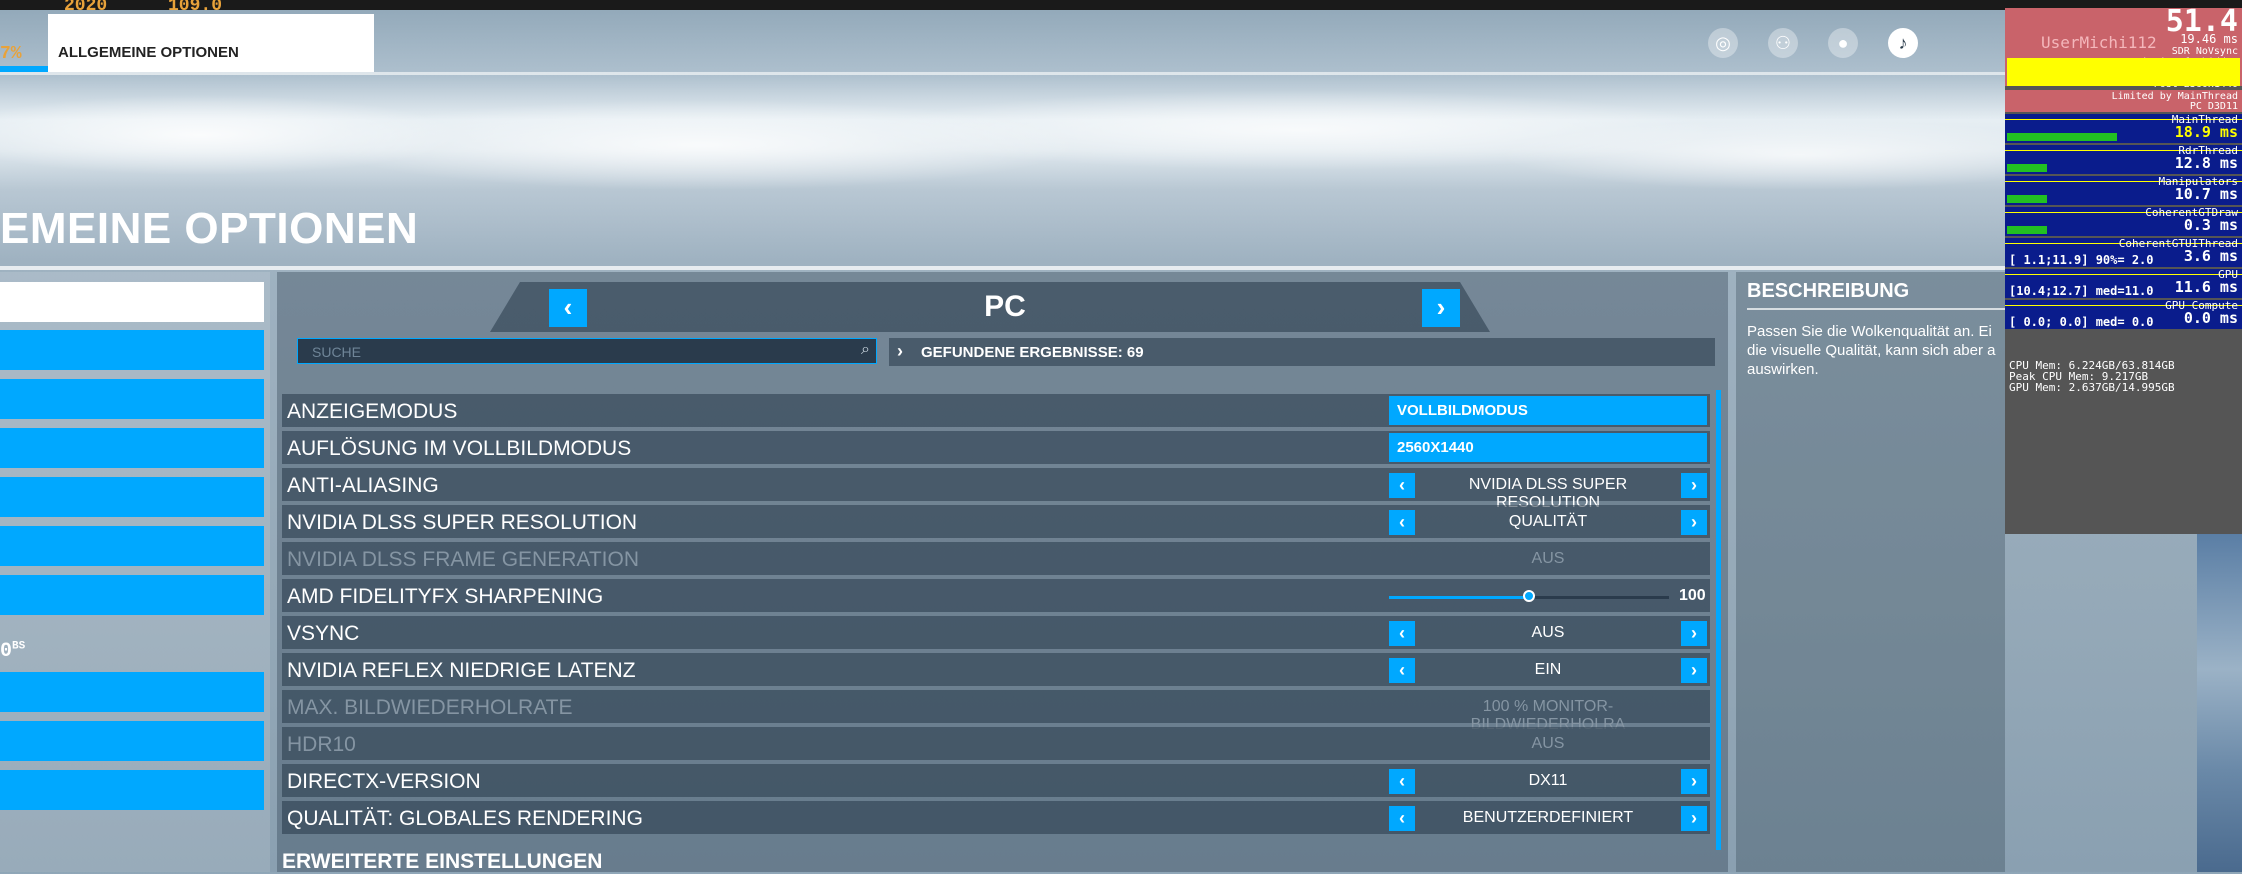  I want to click on page-title: EMEINE OPTIONEN, so click(209, 228).